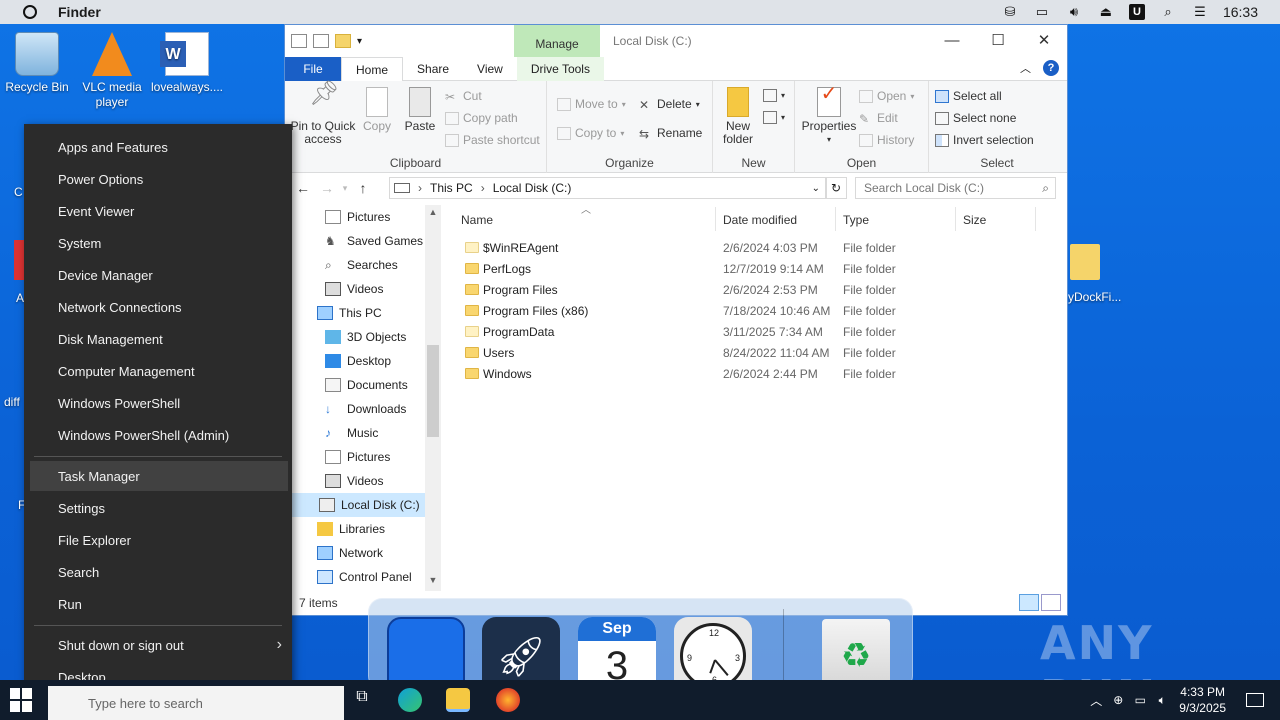 The image size is (1280, 720). I want to click on edit-button: ✎ Edit, so click(878, 118).